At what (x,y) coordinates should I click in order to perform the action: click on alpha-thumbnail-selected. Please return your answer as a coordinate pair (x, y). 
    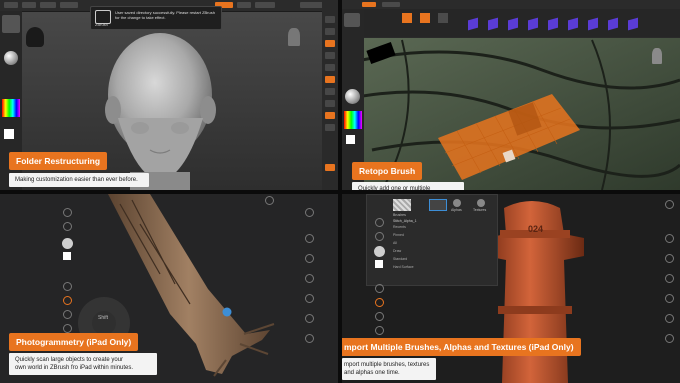
    Looking at the image, I should click on (438, 205).